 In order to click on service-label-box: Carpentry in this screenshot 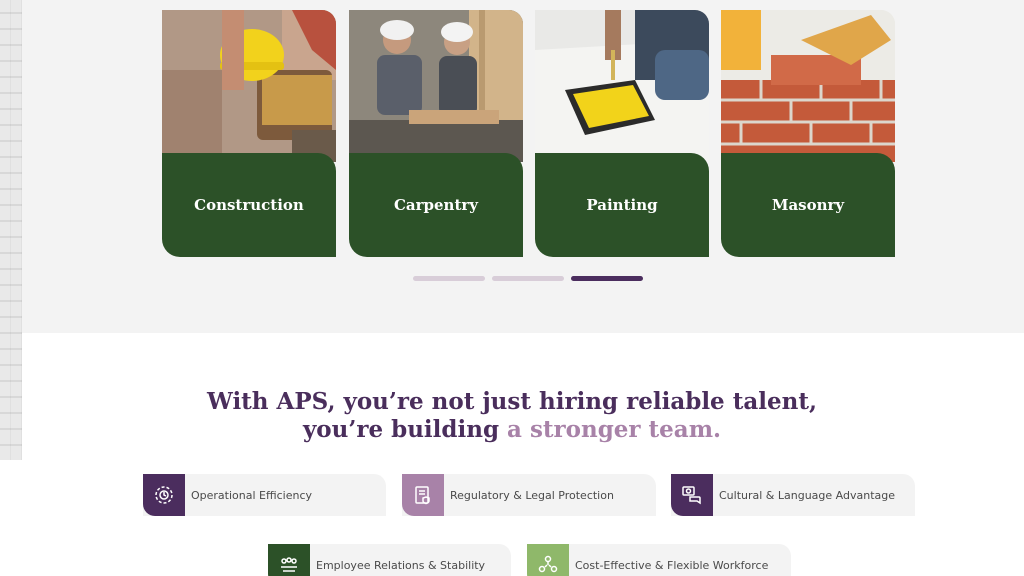, I will do `click(436, 205)`.